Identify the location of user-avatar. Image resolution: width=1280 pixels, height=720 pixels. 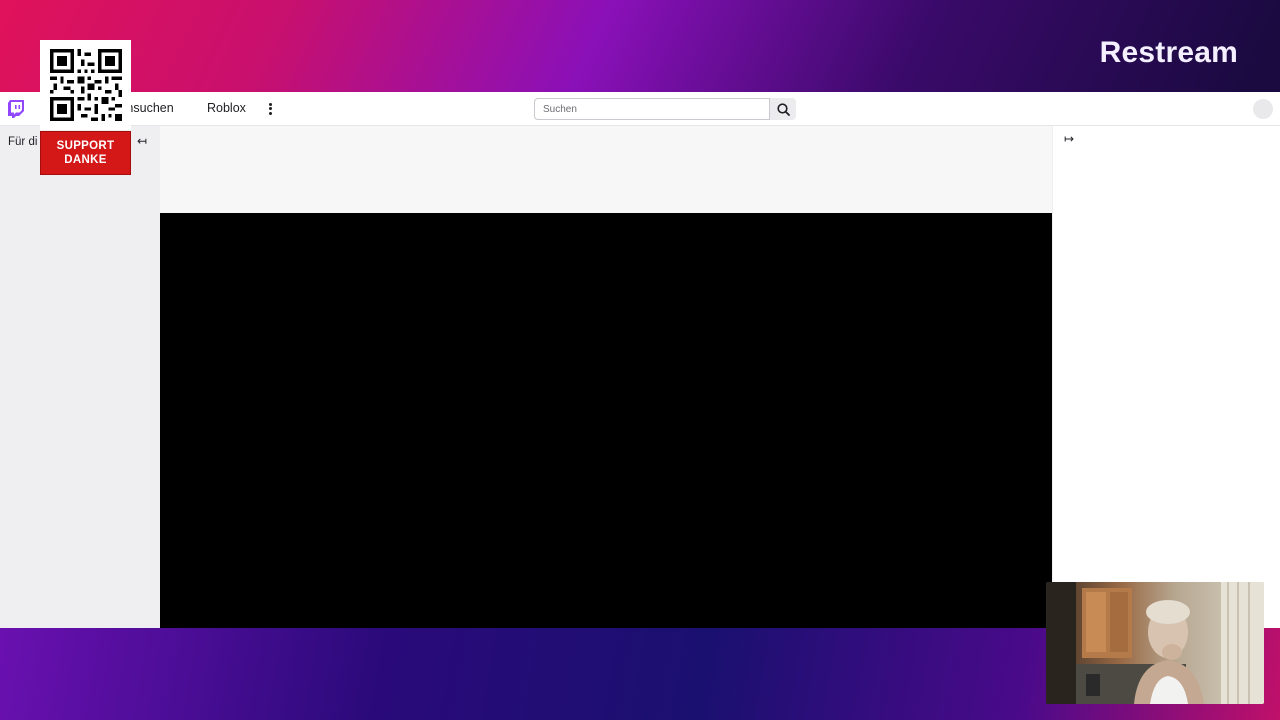
(1263, 109).